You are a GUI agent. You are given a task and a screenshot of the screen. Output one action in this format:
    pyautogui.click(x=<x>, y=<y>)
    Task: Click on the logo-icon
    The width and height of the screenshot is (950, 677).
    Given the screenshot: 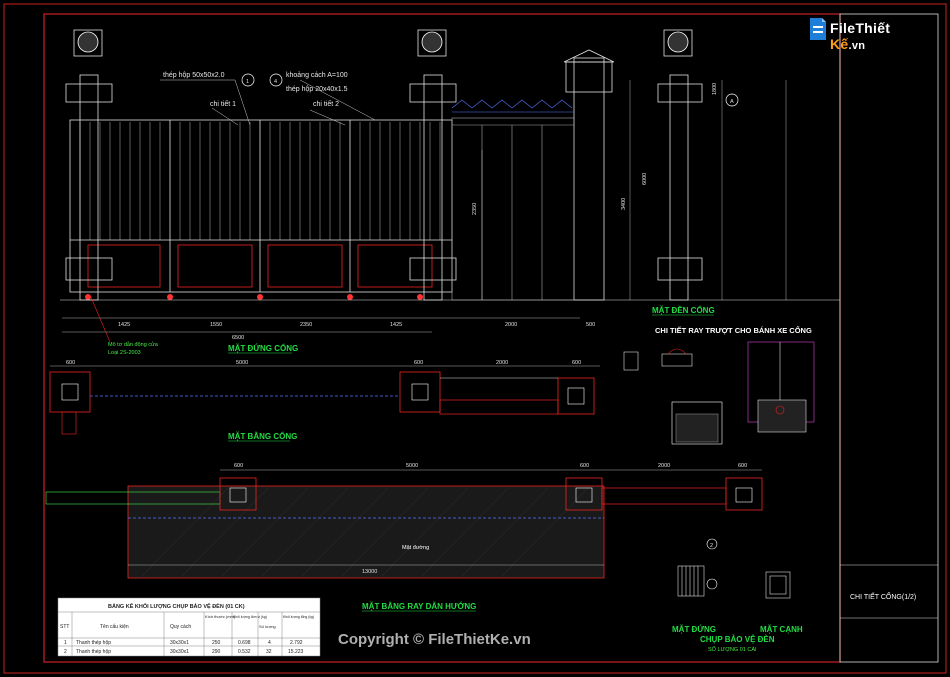 What is the action you would take?
    pyautogui.click(x=818, y=29)
    